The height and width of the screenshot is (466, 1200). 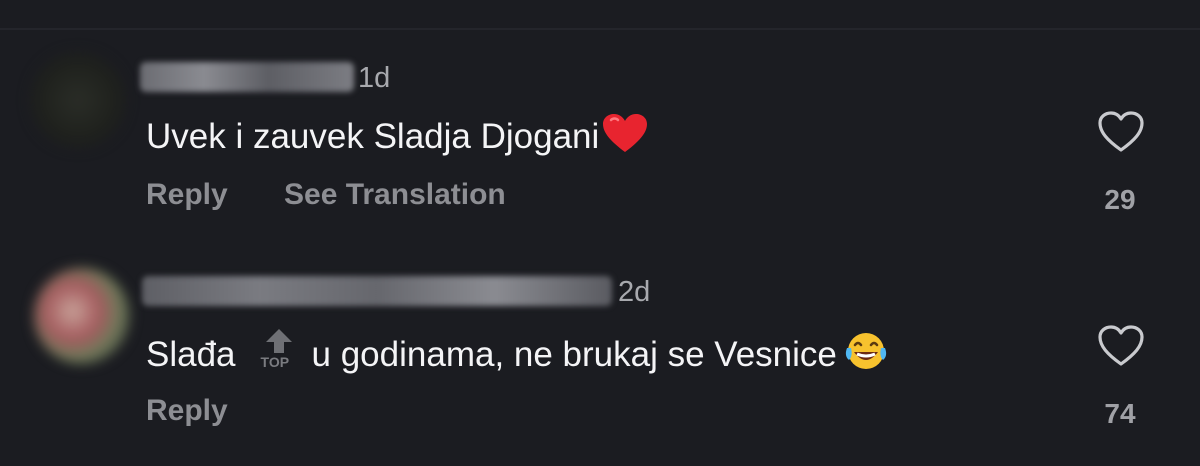 What do you see at coordinates (600, 29) in the screenshot?
I see `top-divider` at bounding box center [600, 29].